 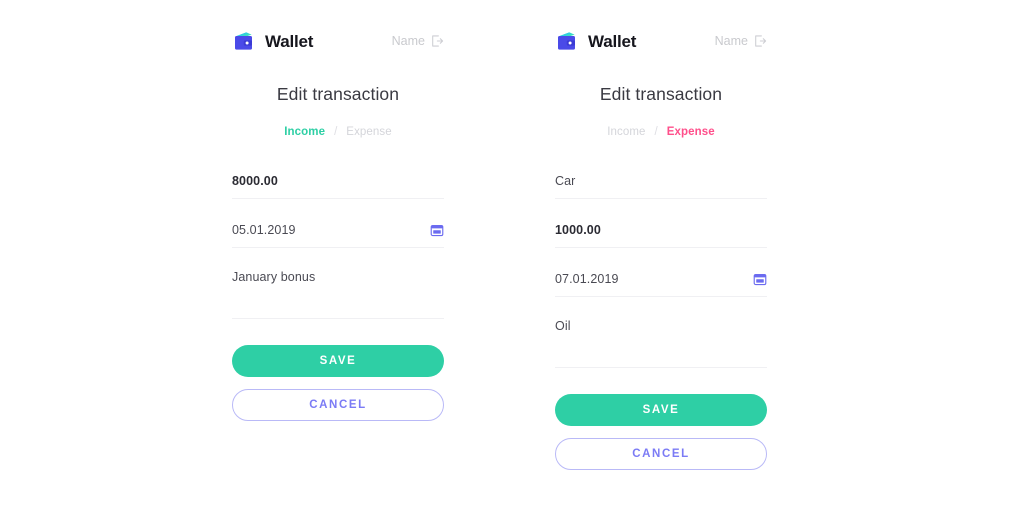 I want to click on date-value: 05.01.2019, so click(x=264, y=229).